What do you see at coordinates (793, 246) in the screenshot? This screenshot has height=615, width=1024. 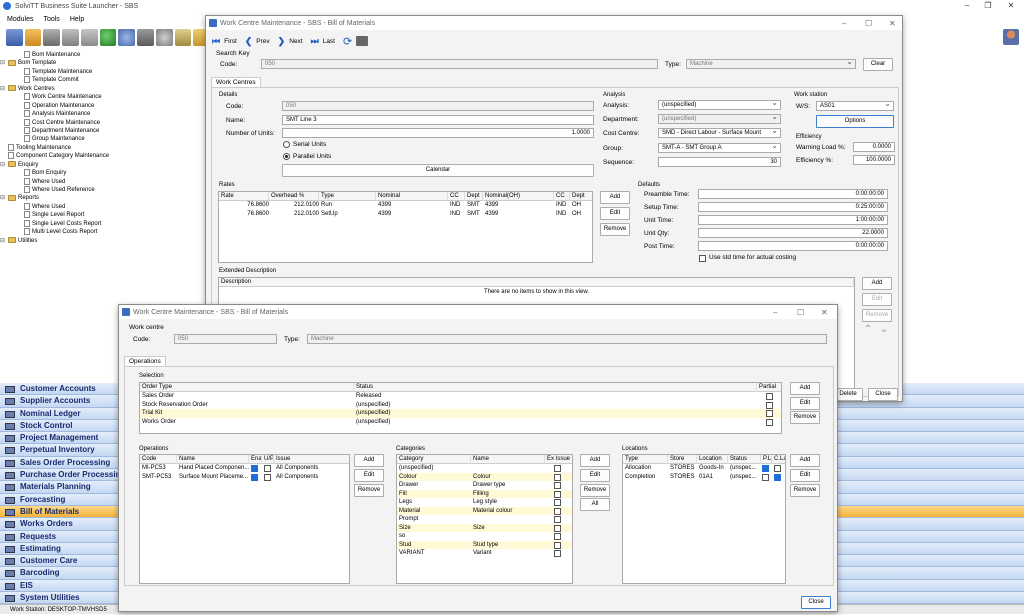 I see `post-time-field: 0:00:00:00` at bounding box center [793, 246].